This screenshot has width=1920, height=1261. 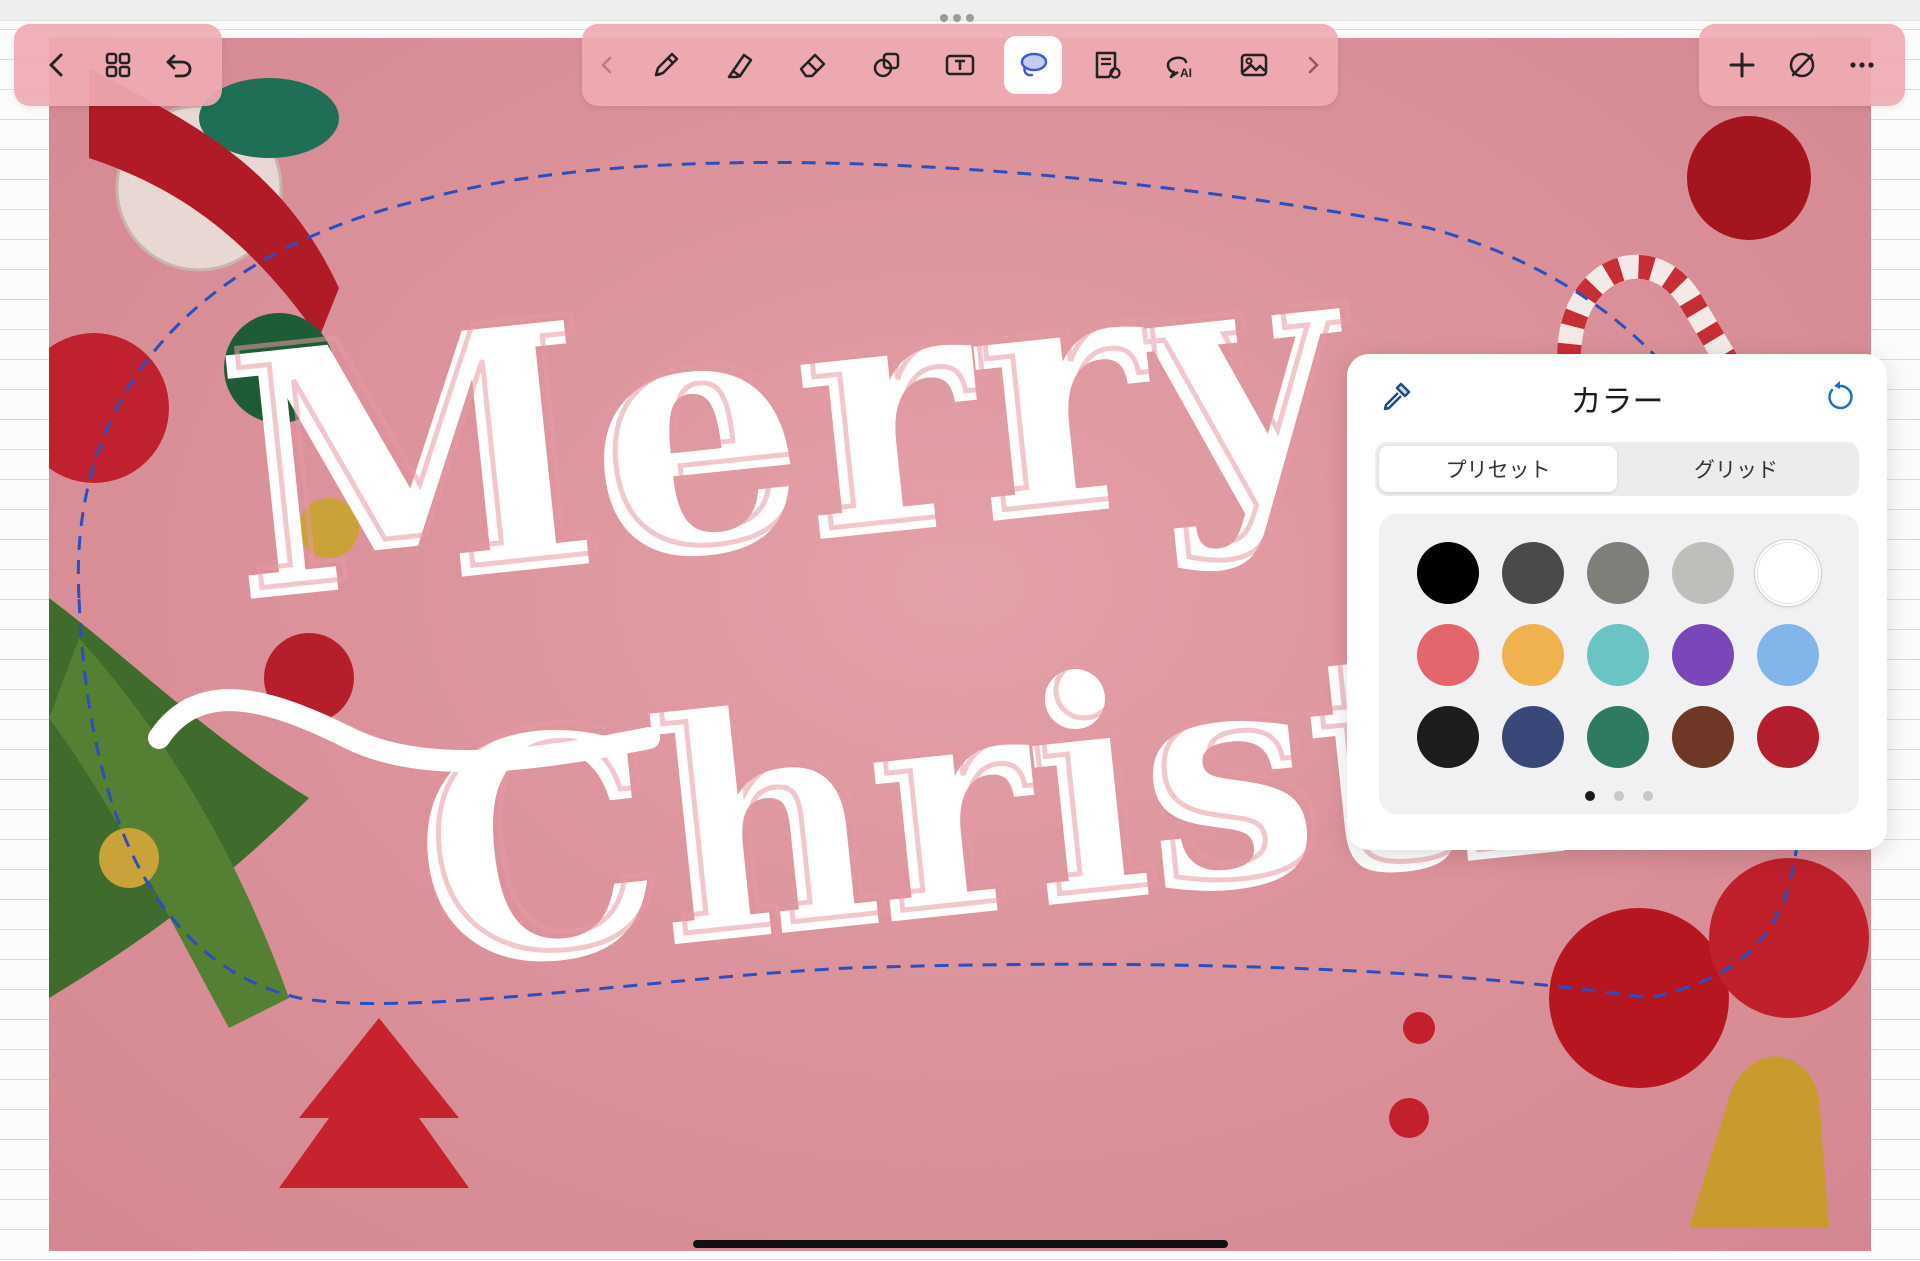 I want to click on image-tool-button, so click(x=1254, y=65).